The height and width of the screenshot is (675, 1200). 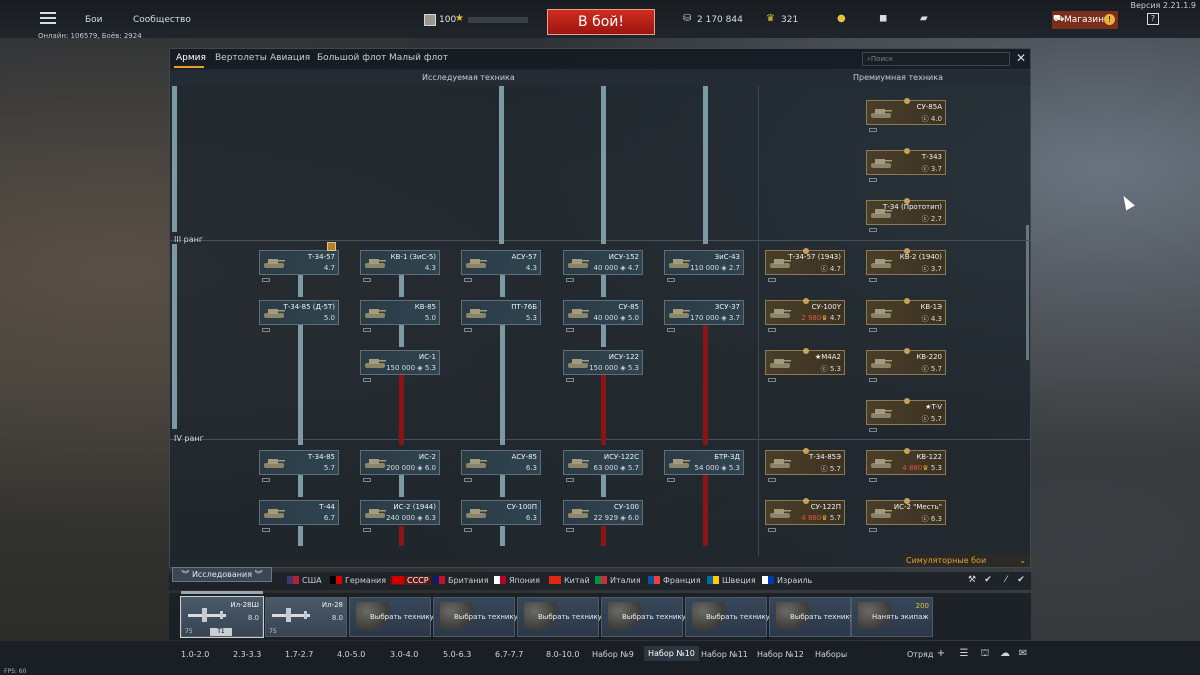 What do you see at coordinates (351, 58) in the screenshot?
I see `tab-bluewater-fleet: Большой флот` at bounding box center [351, 58].